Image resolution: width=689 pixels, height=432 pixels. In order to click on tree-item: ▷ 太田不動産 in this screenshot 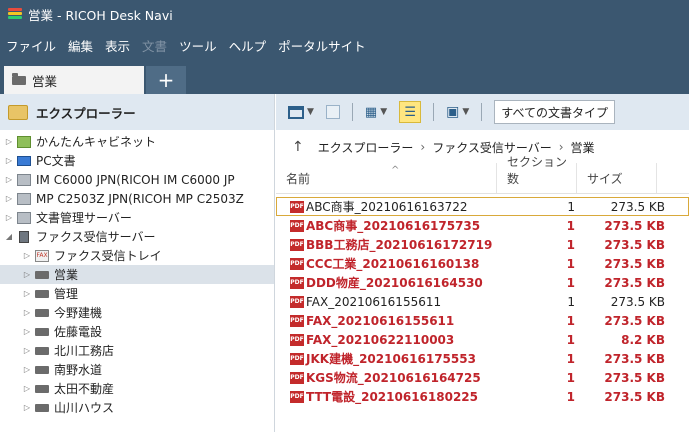, I will do `click(137, 388)`.